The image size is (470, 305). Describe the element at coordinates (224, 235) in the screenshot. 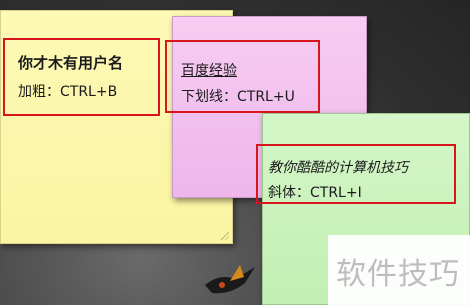

I see `resize-grip` at that location.